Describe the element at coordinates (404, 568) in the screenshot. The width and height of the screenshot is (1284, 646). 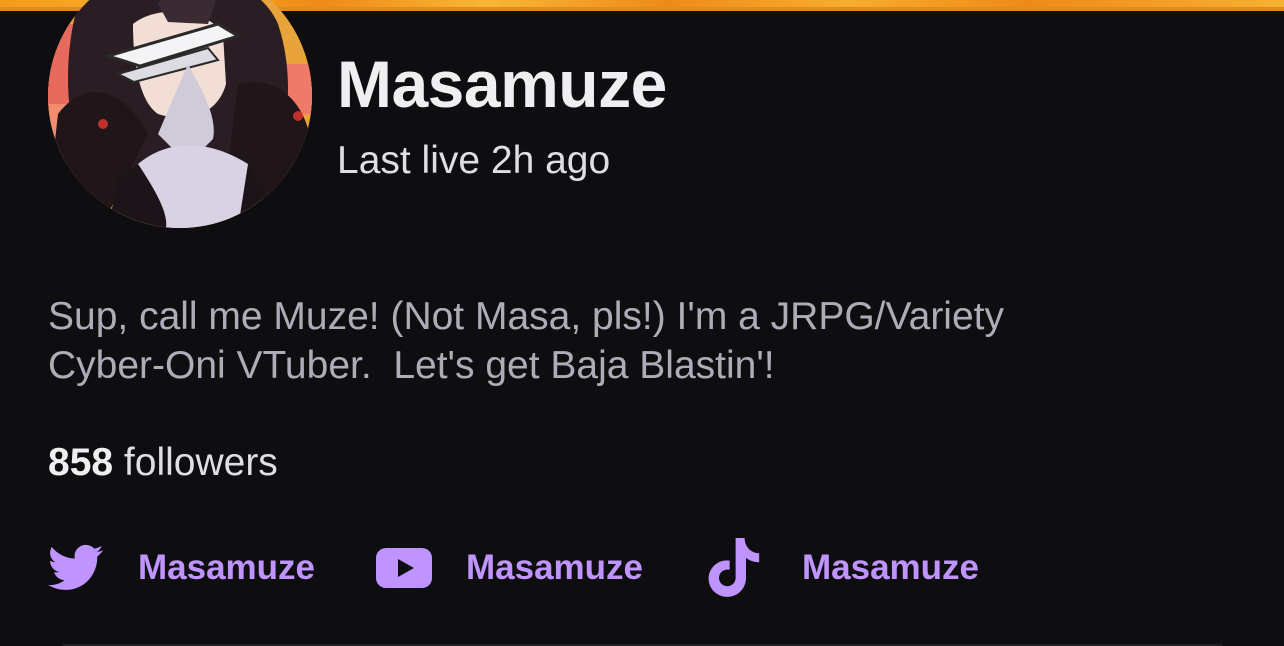
I see `youtube-icon` at that location.